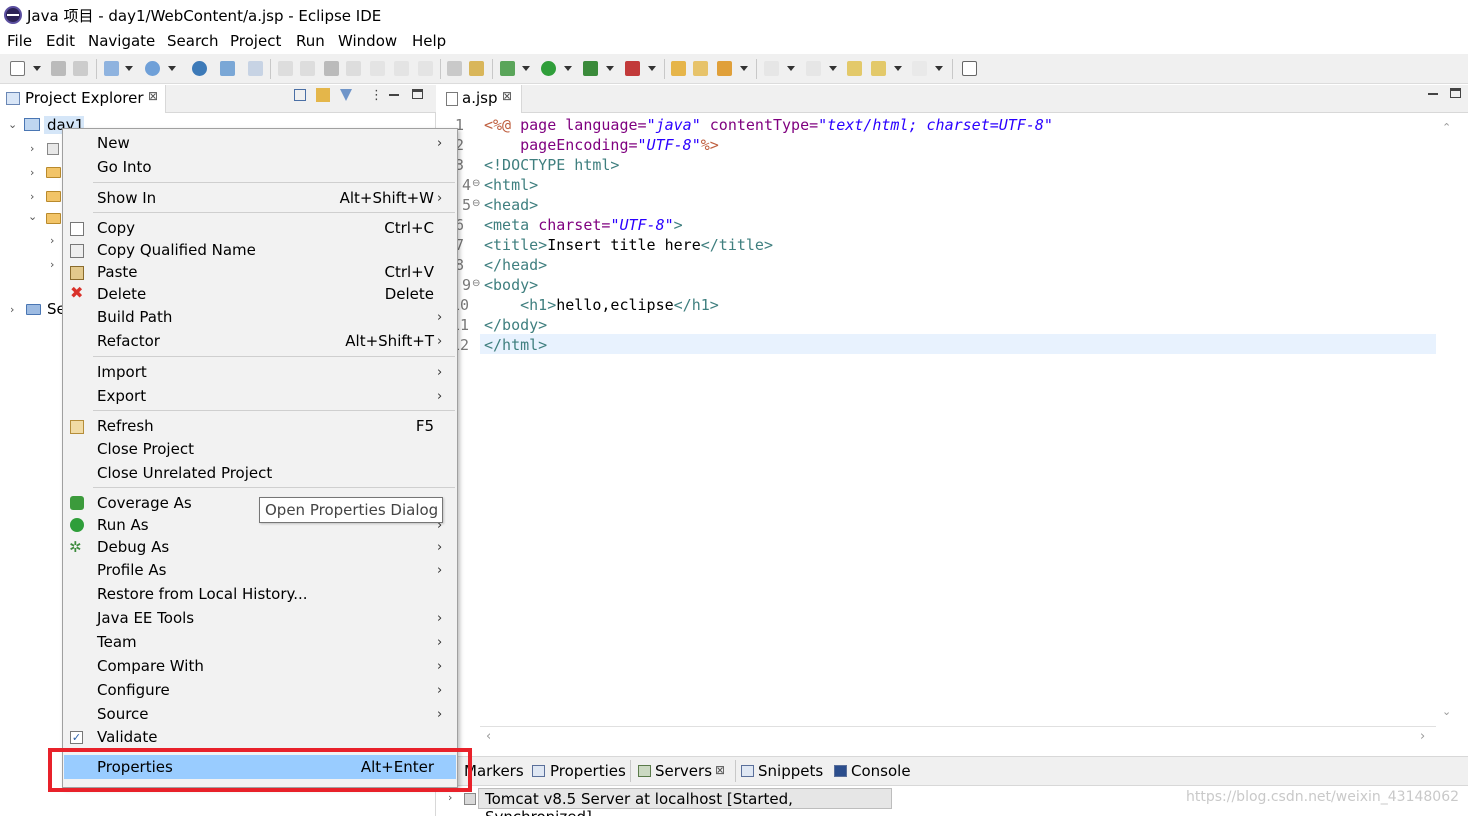 Image resolution: width=1468 pixels, height=816 pixels. I want to click on menu-window: Window, so click(367, 41).